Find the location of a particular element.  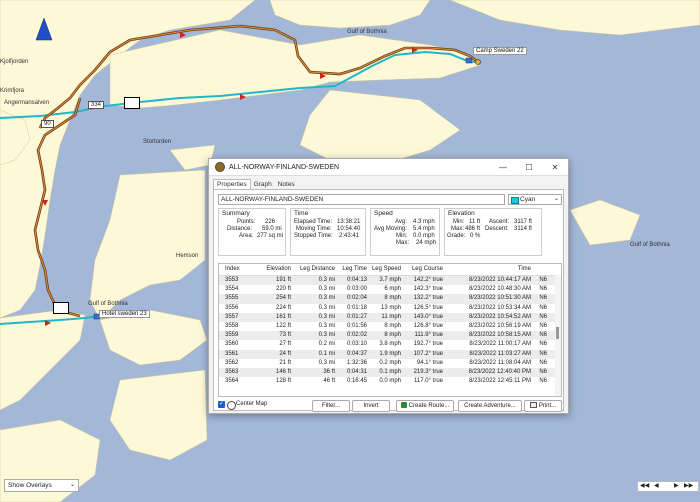

map-page-navigator: ◀◀ ◀ ▶ ▶▶ is located at coordinates (668, 486).